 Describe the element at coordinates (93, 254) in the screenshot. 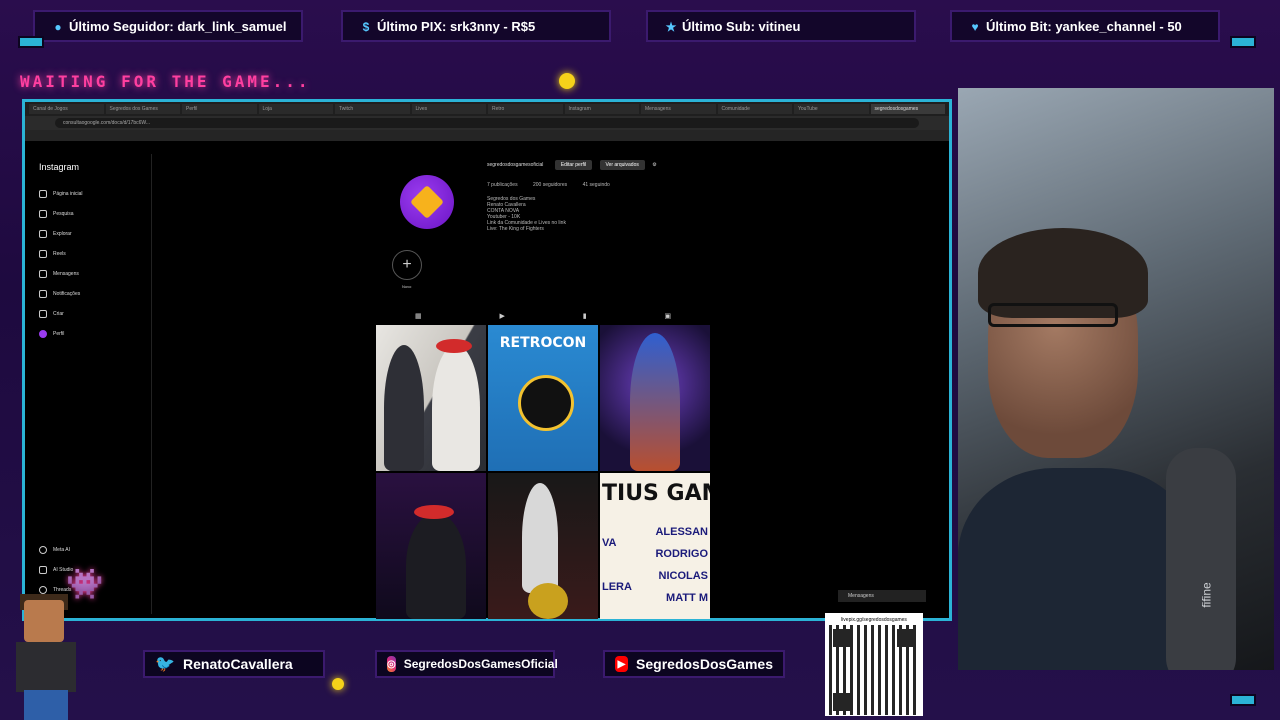

I see `nav-reels: Reels` at that location.